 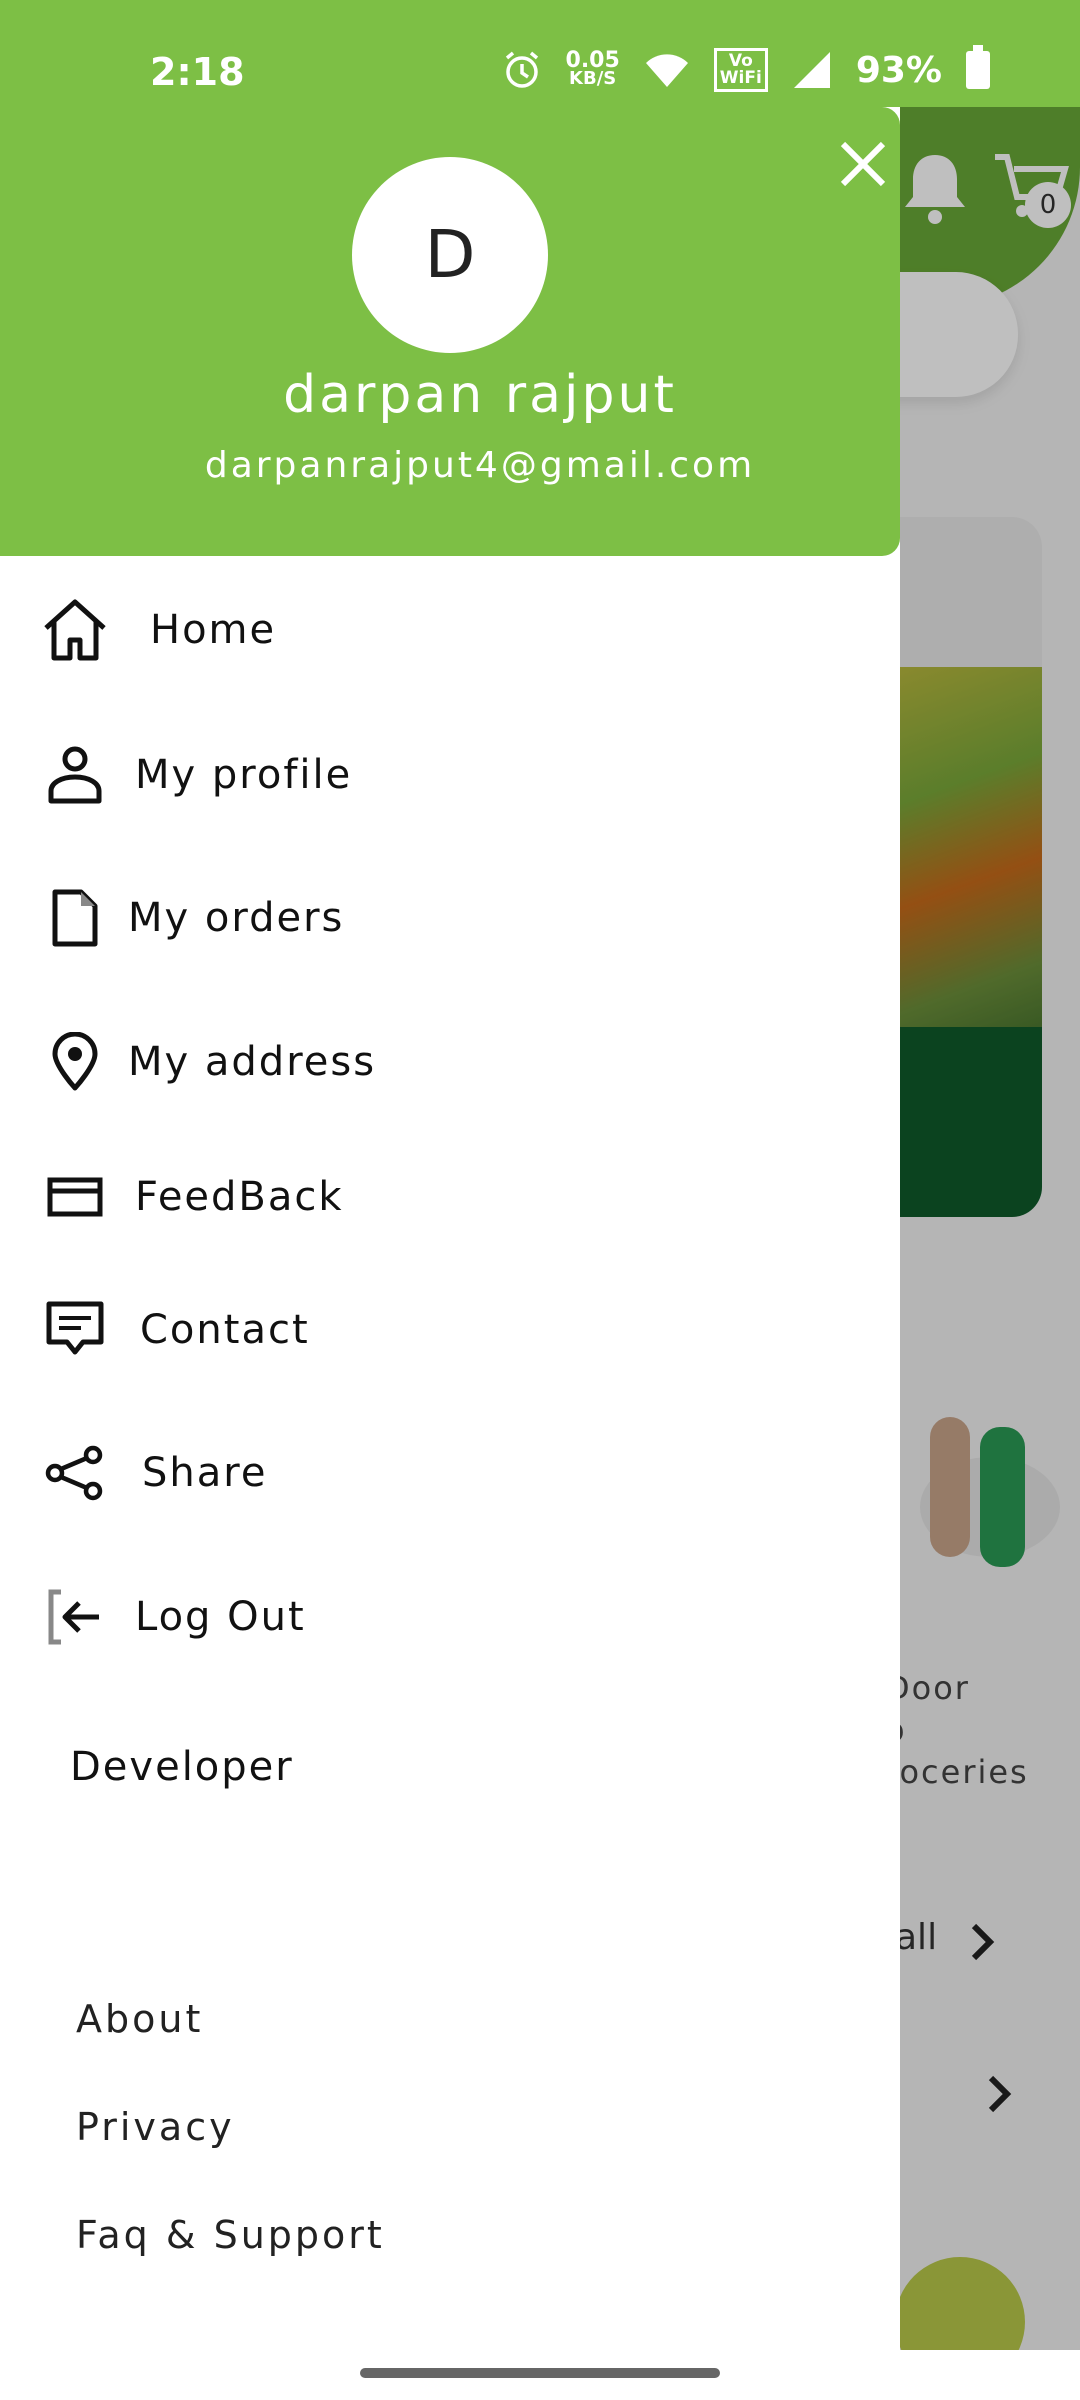 I want to click on signal-icon, so click(x=811, y=70).